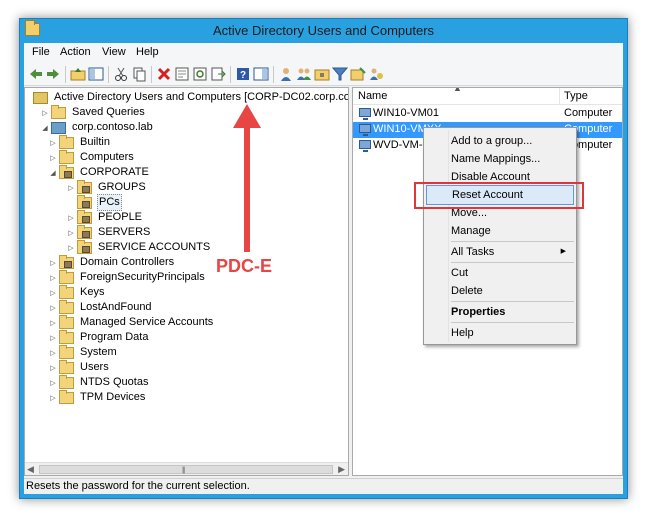 The height and width of the screenshot is (521, 646). I want to click on tree-node: ◢ corp.contoso.lab, so click(97, 127).